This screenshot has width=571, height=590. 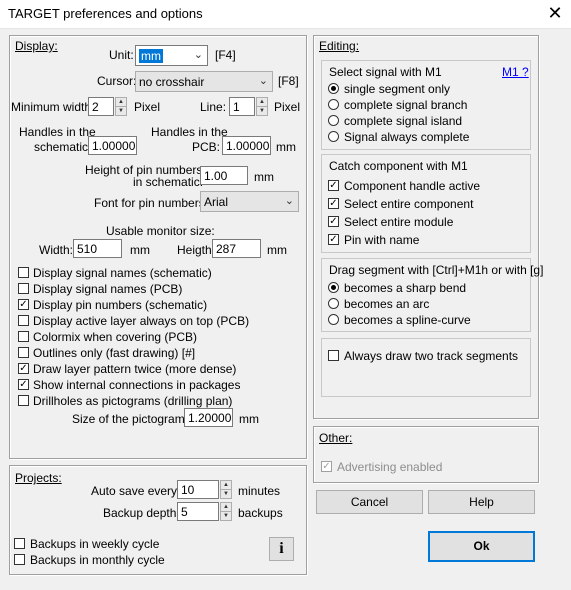 What do you see at coordinates (23, 384) in the screenshot?
I see `check-internal-connections: ✓` at bounding box center [23, 384].